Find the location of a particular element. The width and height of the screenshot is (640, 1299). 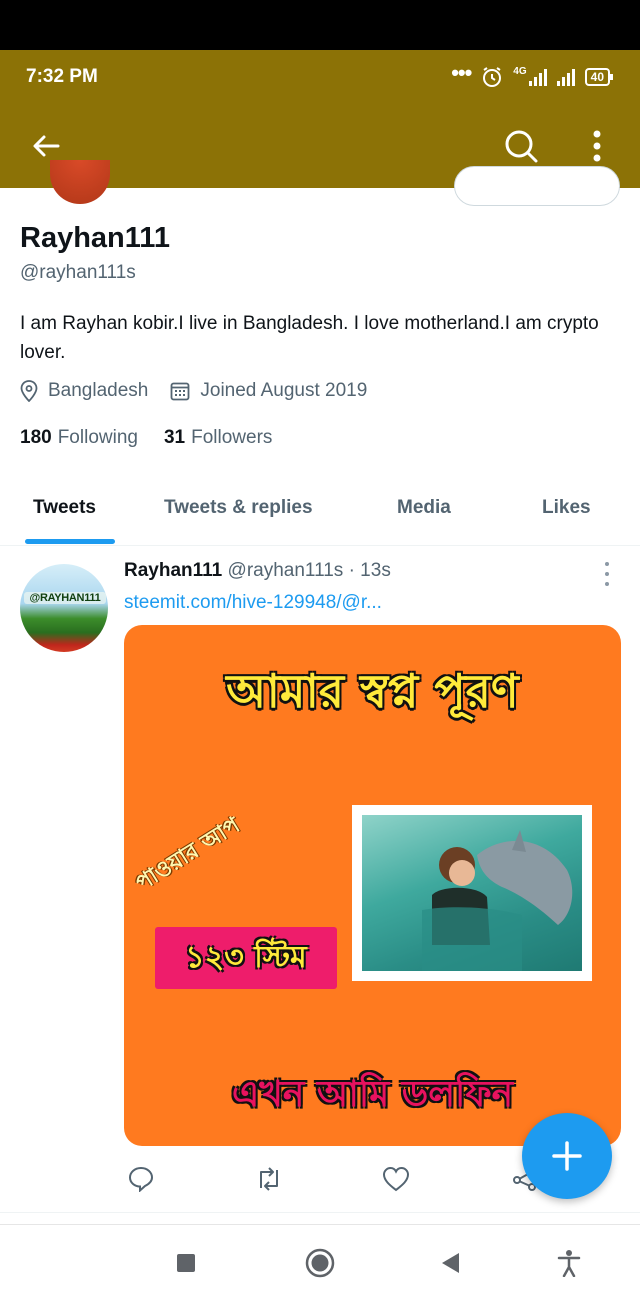

compose-tweet-button is located at coordinates (567, 1156).